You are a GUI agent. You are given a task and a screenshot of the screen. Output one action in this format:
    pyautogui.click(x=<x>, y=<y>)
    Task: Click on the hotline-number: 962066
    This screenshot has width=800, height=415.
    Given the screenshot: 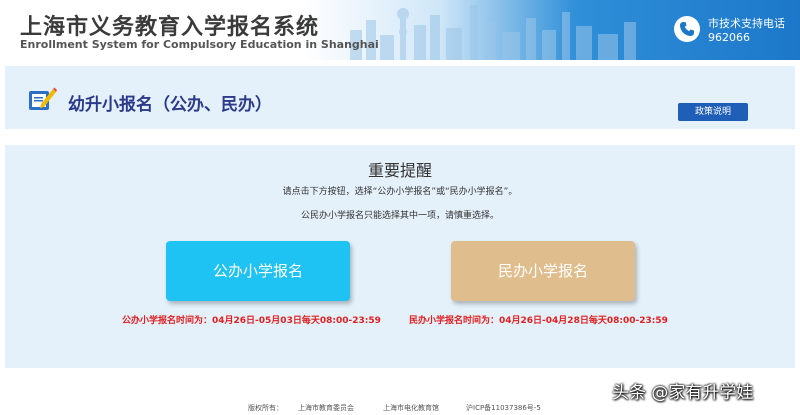 What is the action you would take?
    pyautogui.click(x=729, y=37)
    